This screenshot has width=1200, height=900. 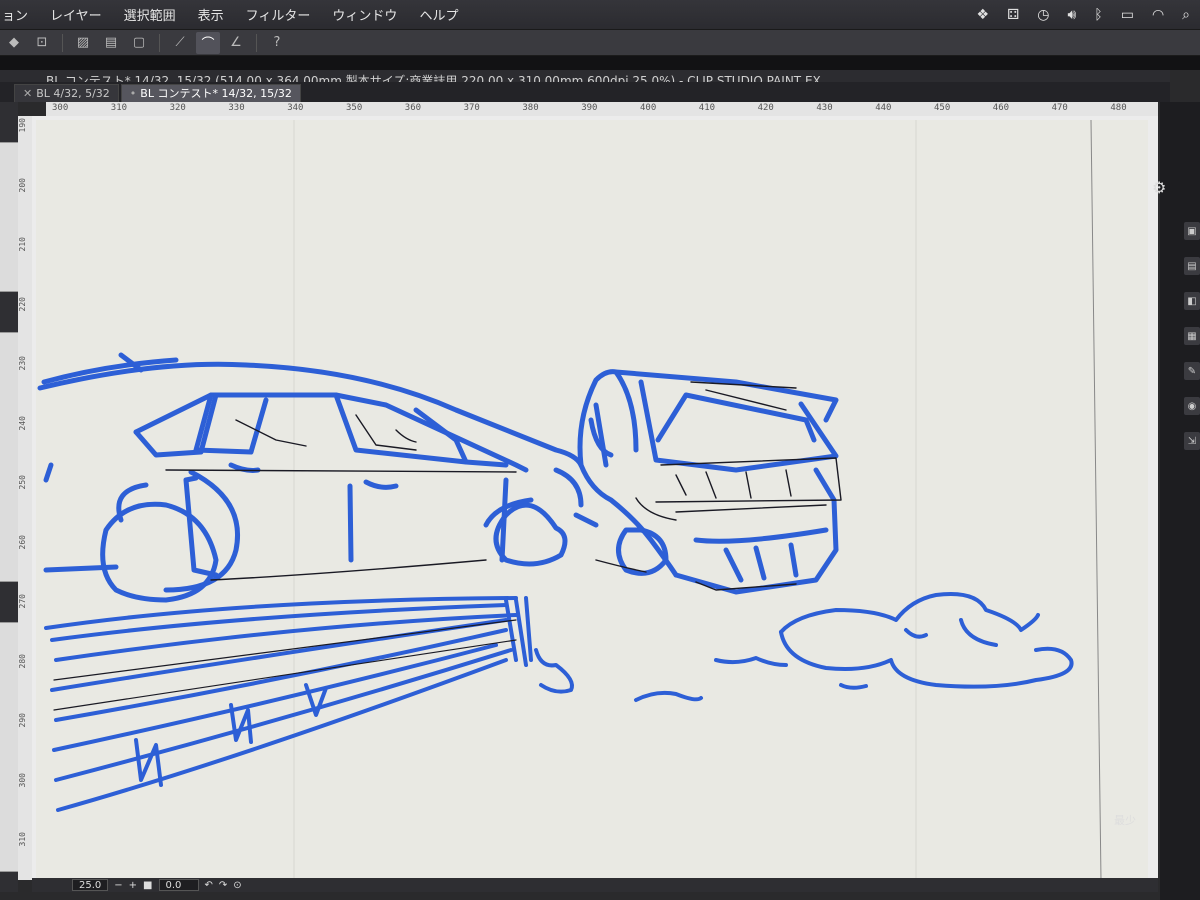 What do you see at coordinates (22, 601) in the screenshot?
I see `ruler-tick-label: 270` at bounding box center [22, 601].